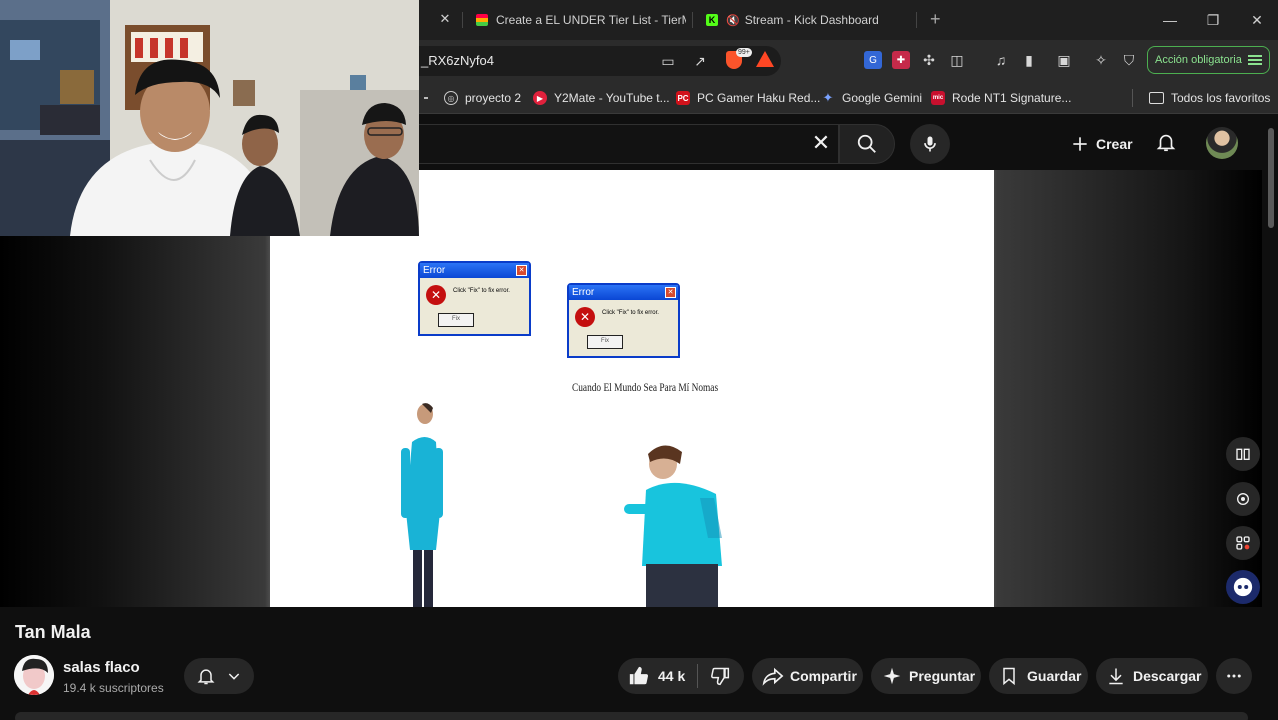  I want to click on create-button: Crear, so click(1101, 144).